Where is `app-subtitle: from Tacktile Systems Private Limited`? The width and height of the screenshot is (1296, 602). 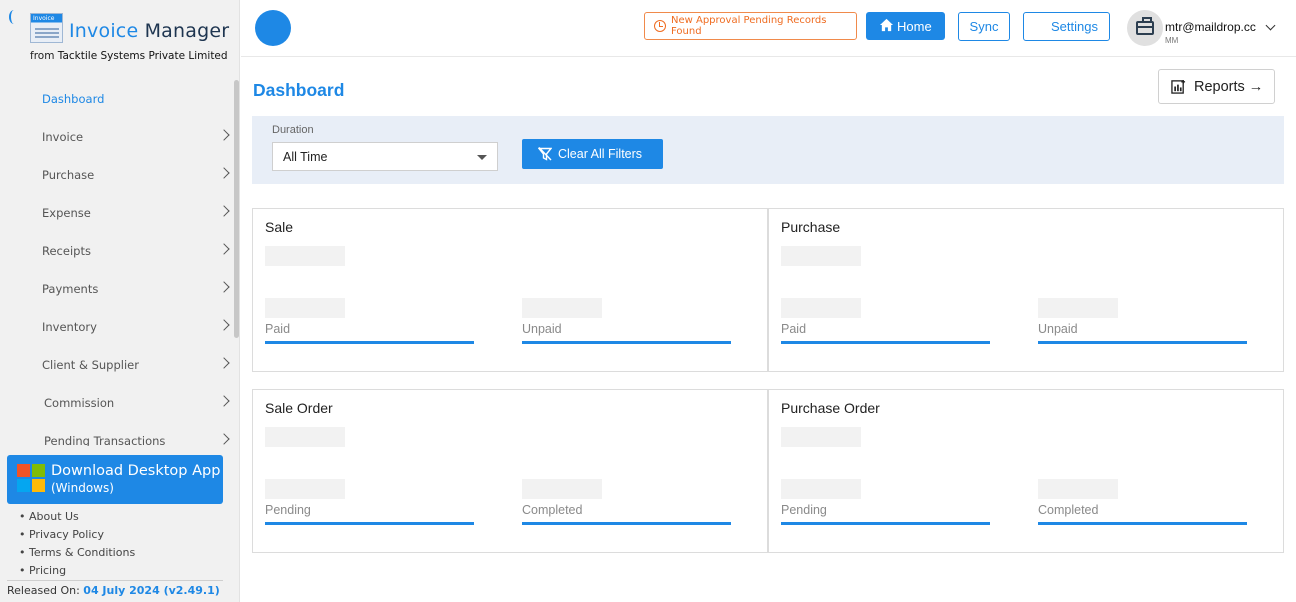 app-subtitle: from Tacktile Systems Private Limited is located at coordinates (129, 56).